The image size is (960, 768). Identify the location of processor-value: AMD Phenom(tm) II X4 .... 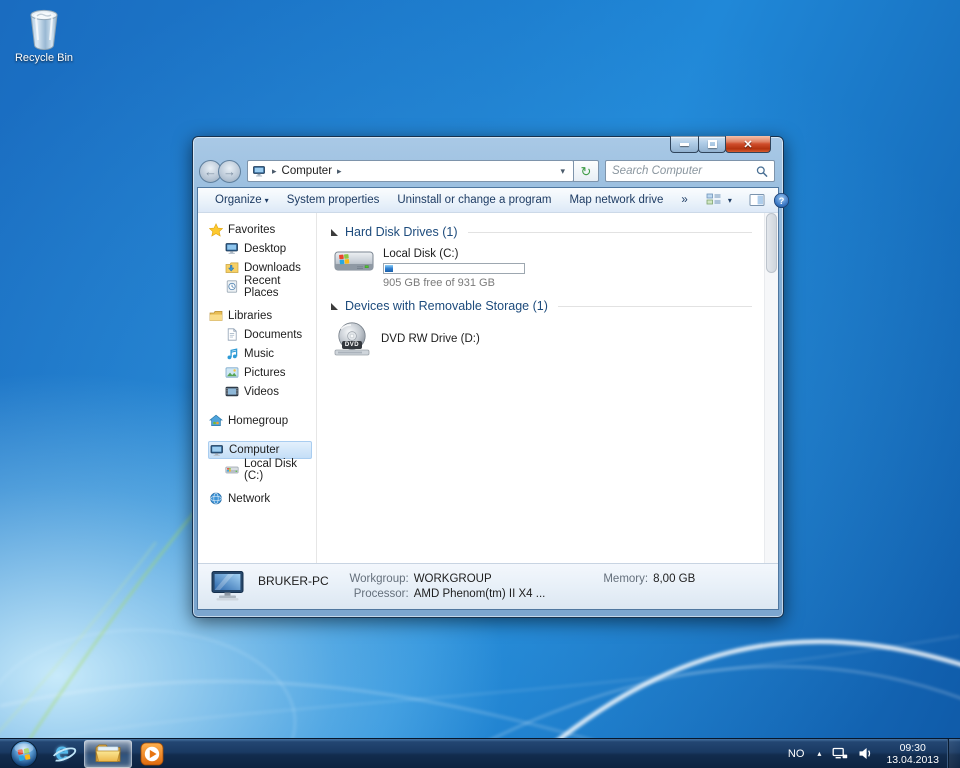
(479, 594).